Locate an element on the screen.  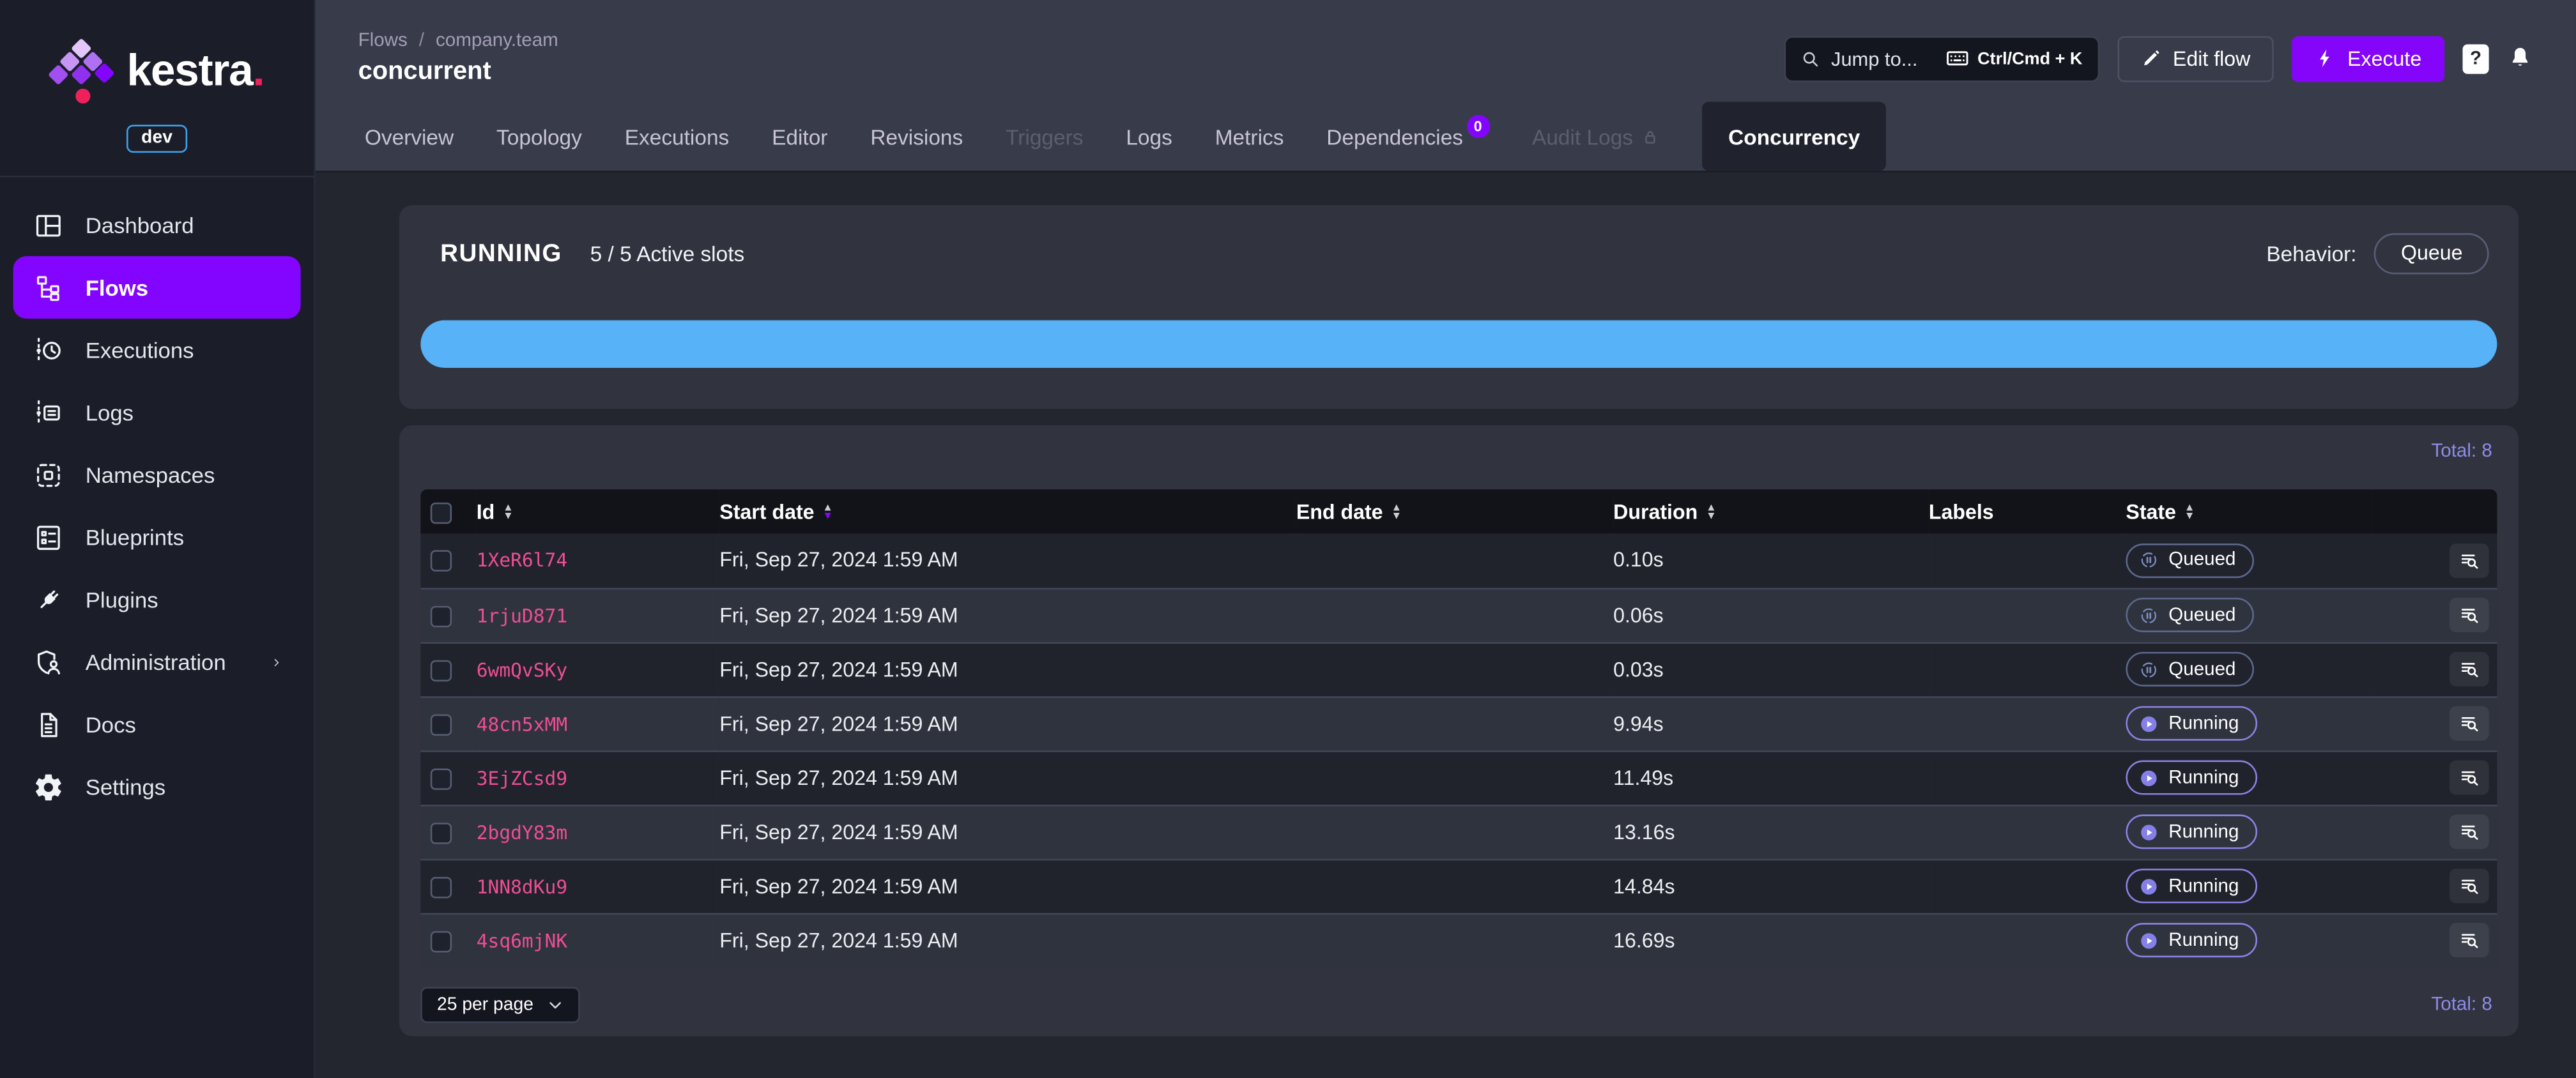
sidebar-item-logs: Logs is located at coordinates (157, 412).